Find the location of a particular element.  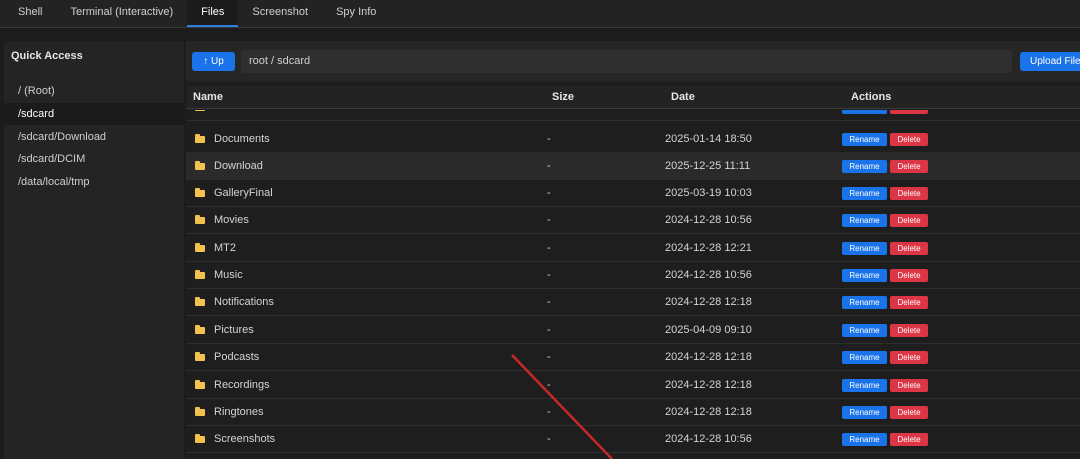

file-toolbar: ↑ Up root / sdcard Upload File is located at coordinates (633, 61).